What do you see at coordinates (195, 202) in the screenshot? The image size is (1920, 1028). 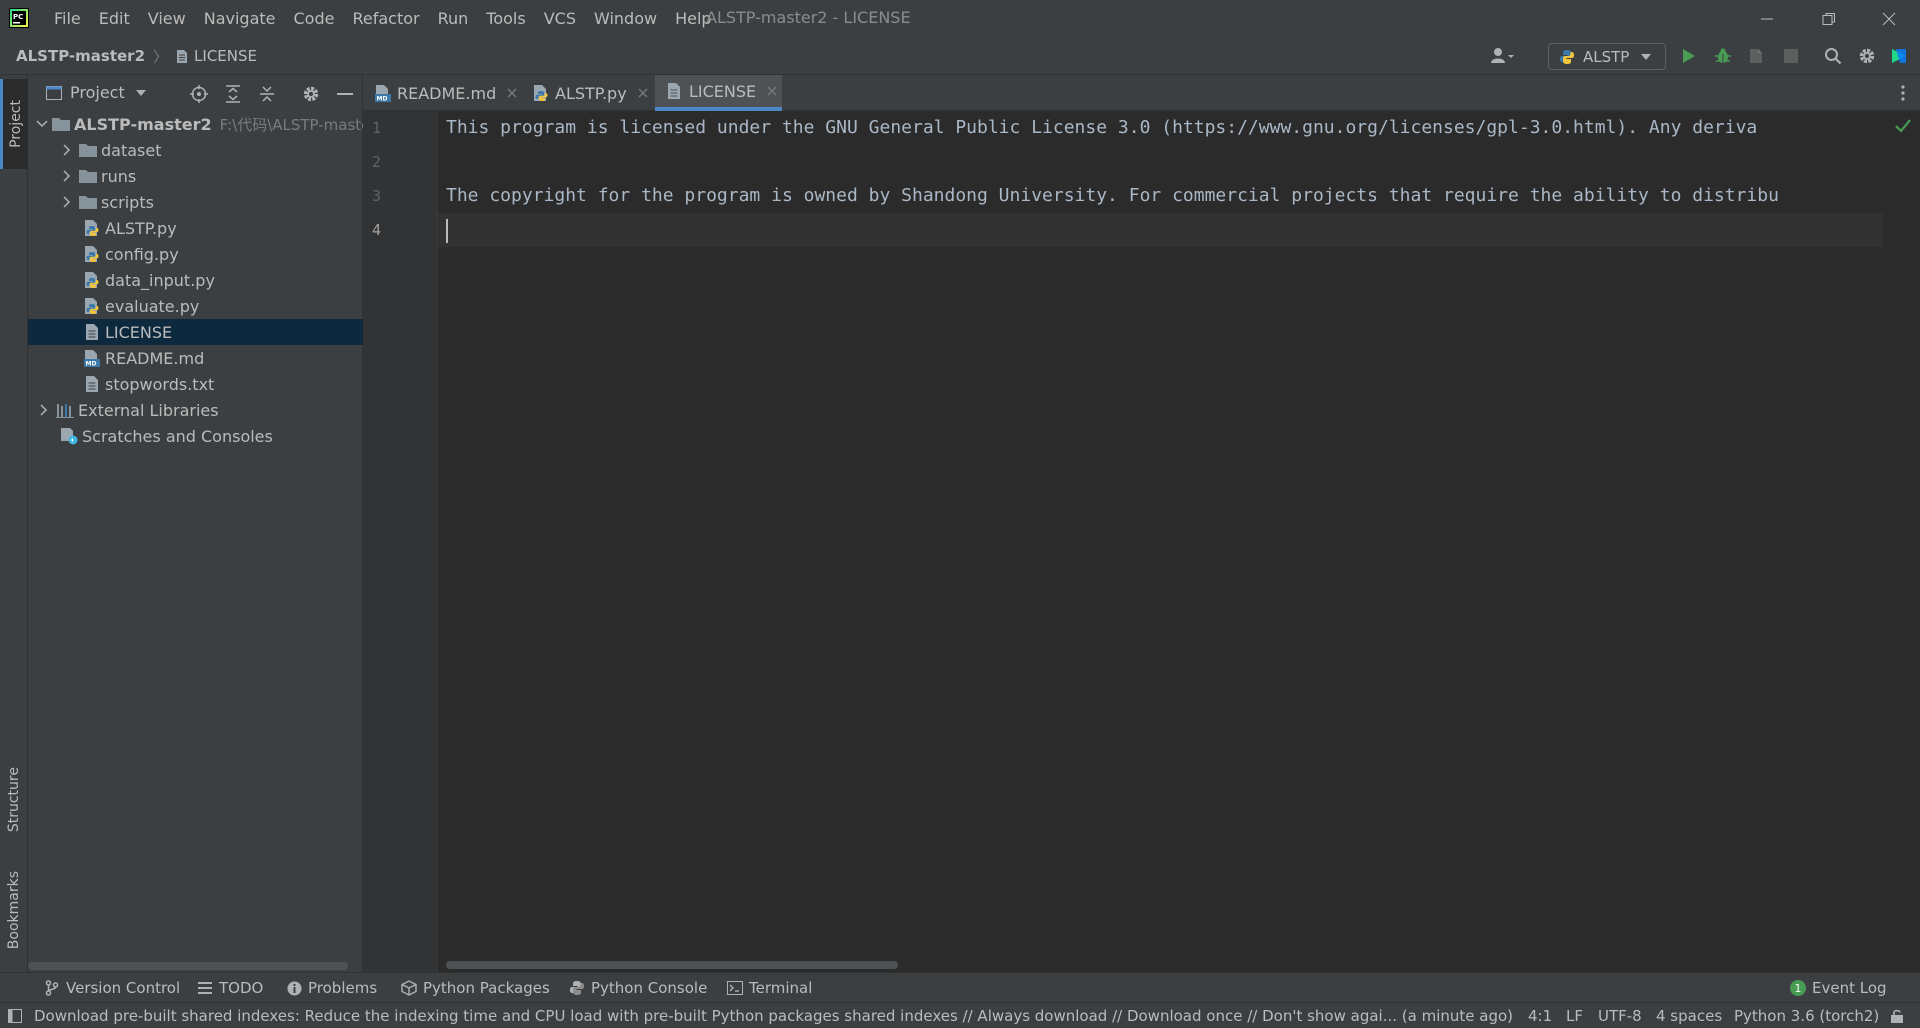 I see `tree-item-scripts: scripts` at bounding box center [195, 202].